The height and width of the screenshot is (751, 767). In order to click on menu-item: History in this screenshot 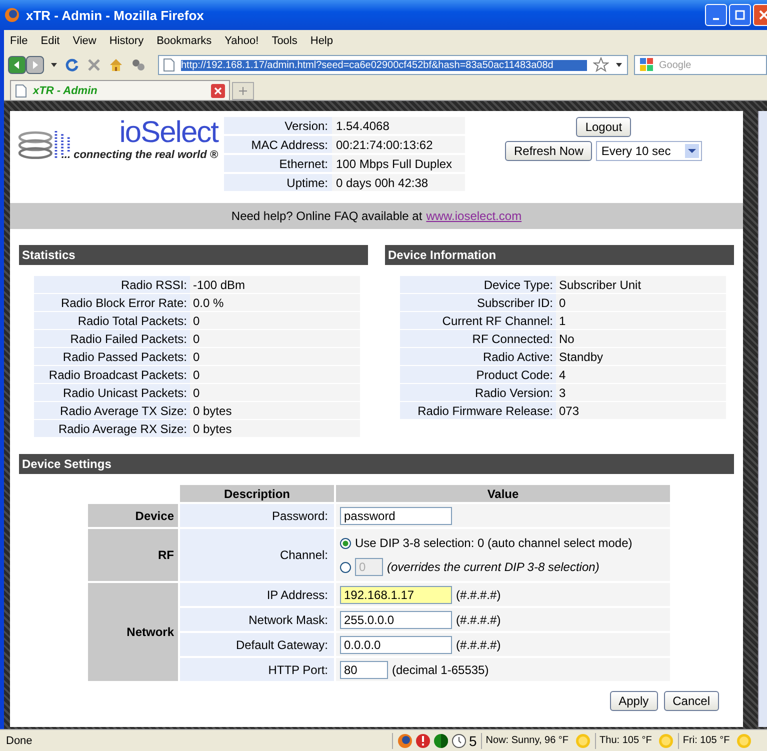, I will do `click(126, 41)`.